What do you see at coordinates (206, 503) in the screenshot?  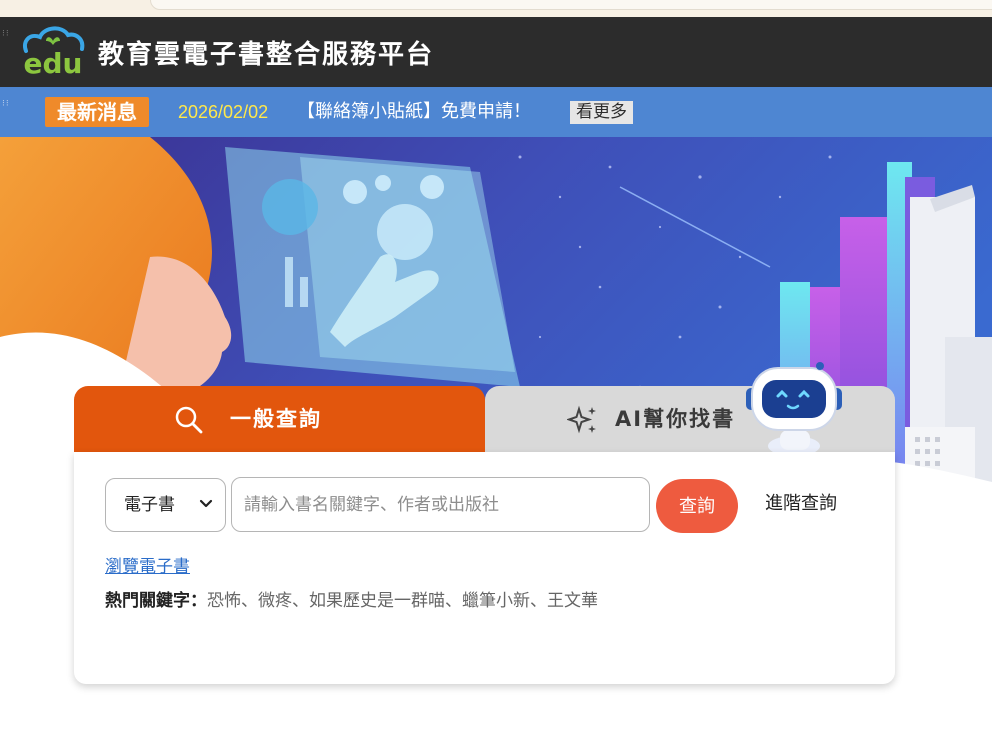 I see `chevron-down-icon` at bounding box center [206, 503].